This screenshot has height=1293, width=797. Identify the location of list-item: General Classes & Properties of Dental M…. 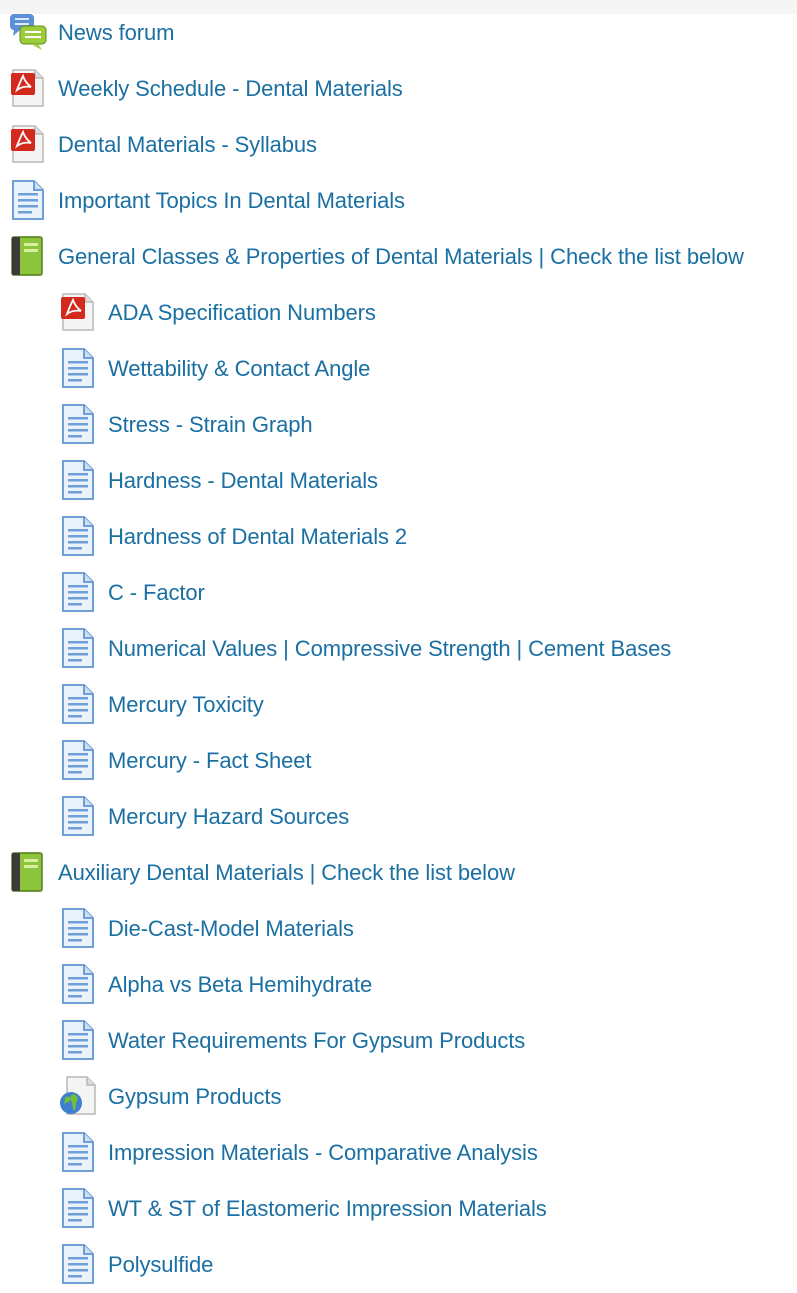
(398, 257).